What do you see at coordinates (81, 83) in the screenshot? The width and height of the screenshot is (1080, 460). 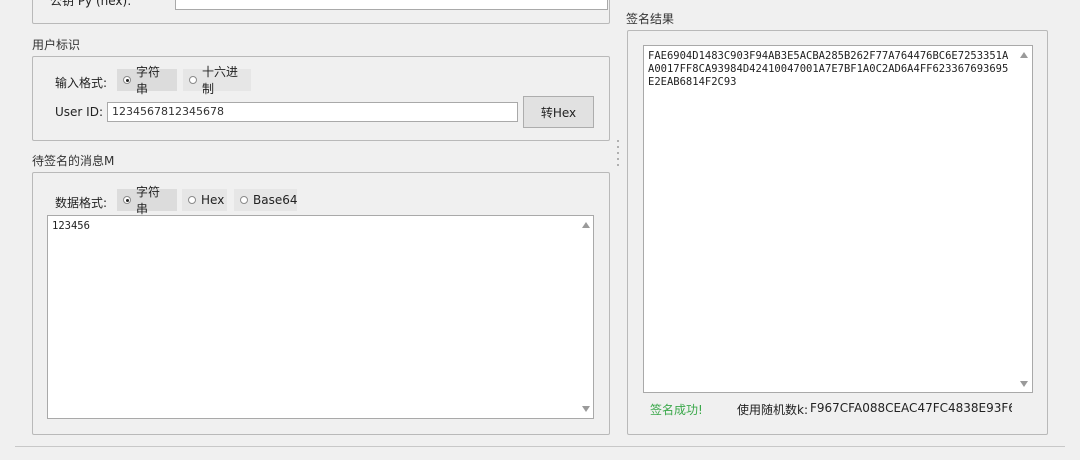 I see `input-format-label: 输入格式:` at bounding box center [81, 83].